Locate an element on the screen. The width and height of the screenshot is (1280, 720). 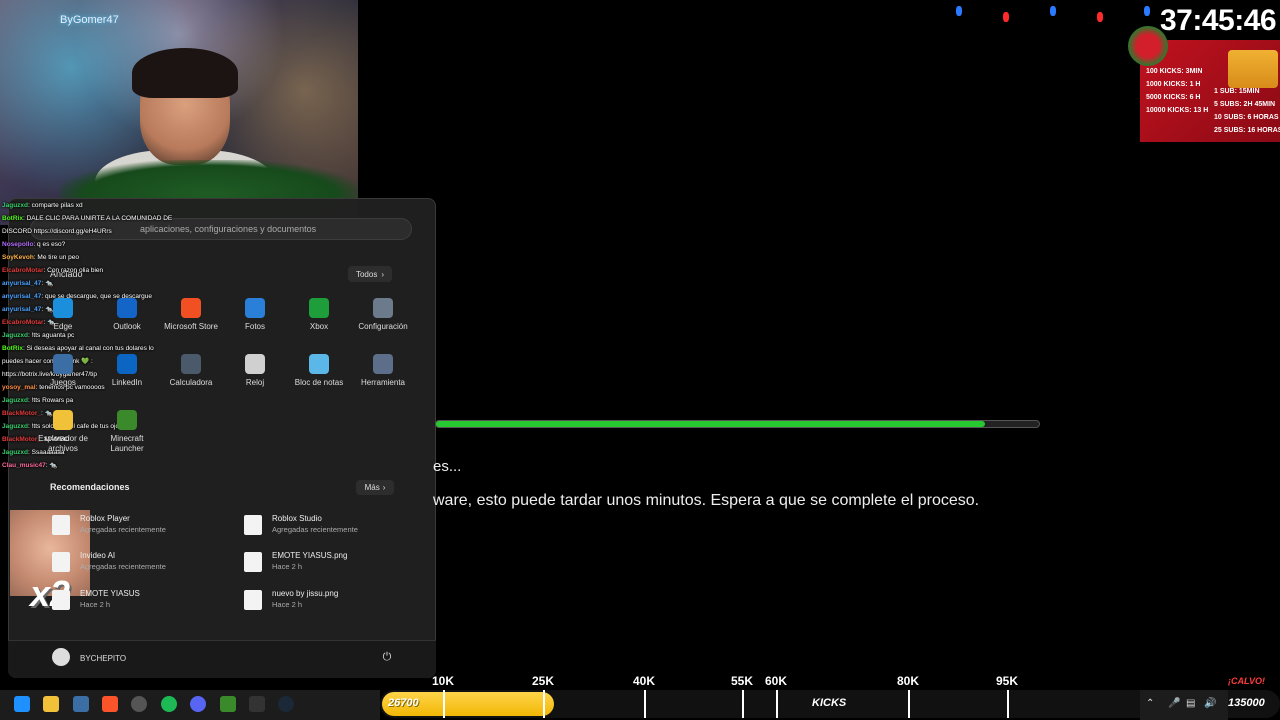
more-label: Más is located at coordinates (372, 487).